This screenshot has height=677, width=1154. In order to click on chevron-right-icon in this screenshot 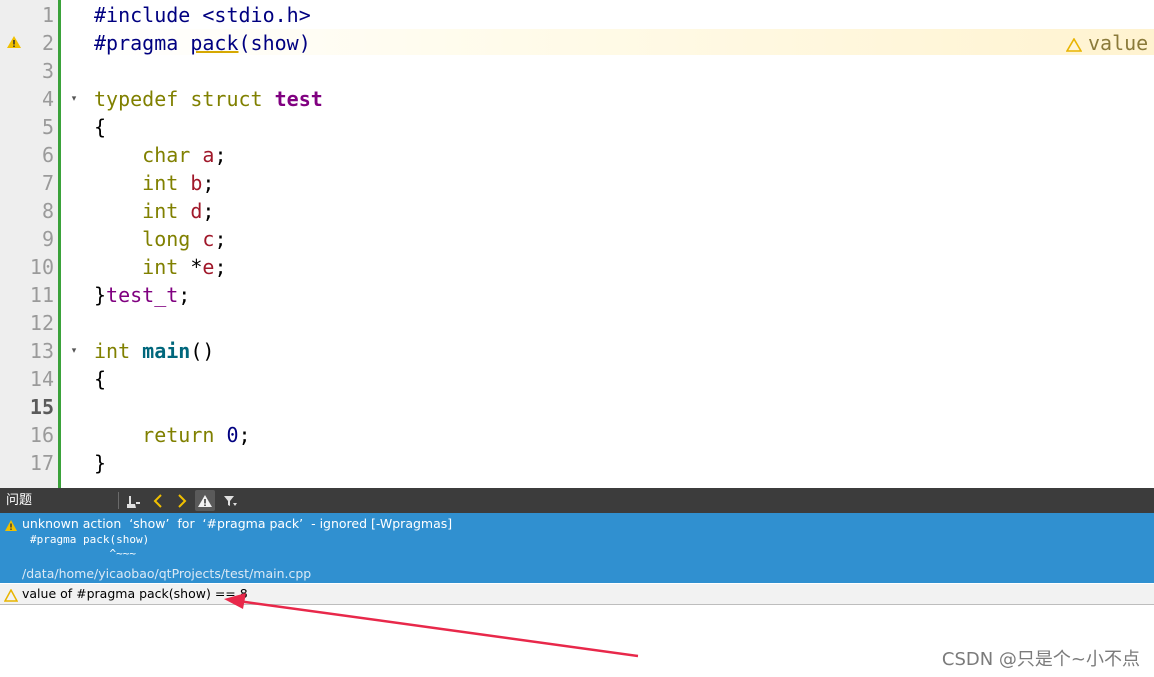, I will do `click(182, 500)`.